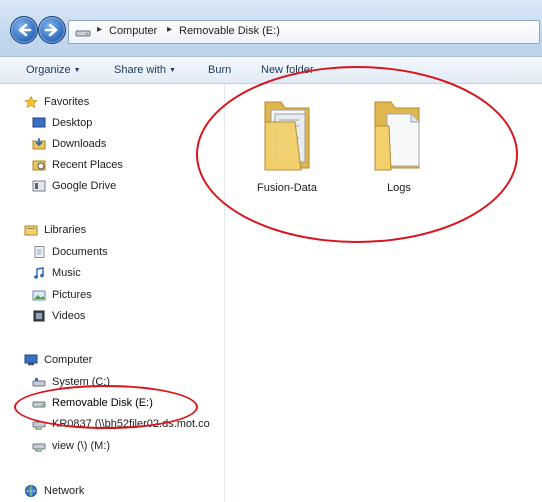 The image size is (542, 502). I want to click on sidebar-network-label: Network, so click(64, 491).